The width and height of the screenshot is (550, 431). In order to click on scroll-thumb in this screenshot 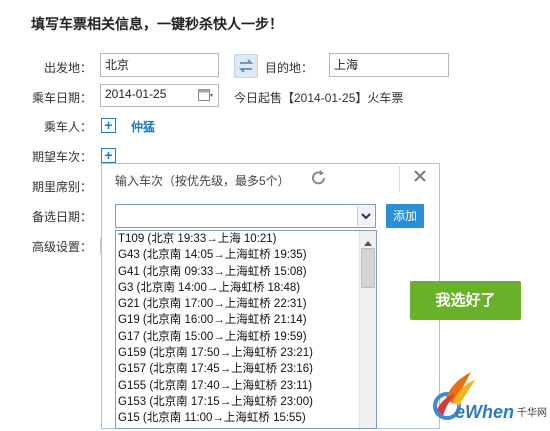, I will do `click(368, 268)`.